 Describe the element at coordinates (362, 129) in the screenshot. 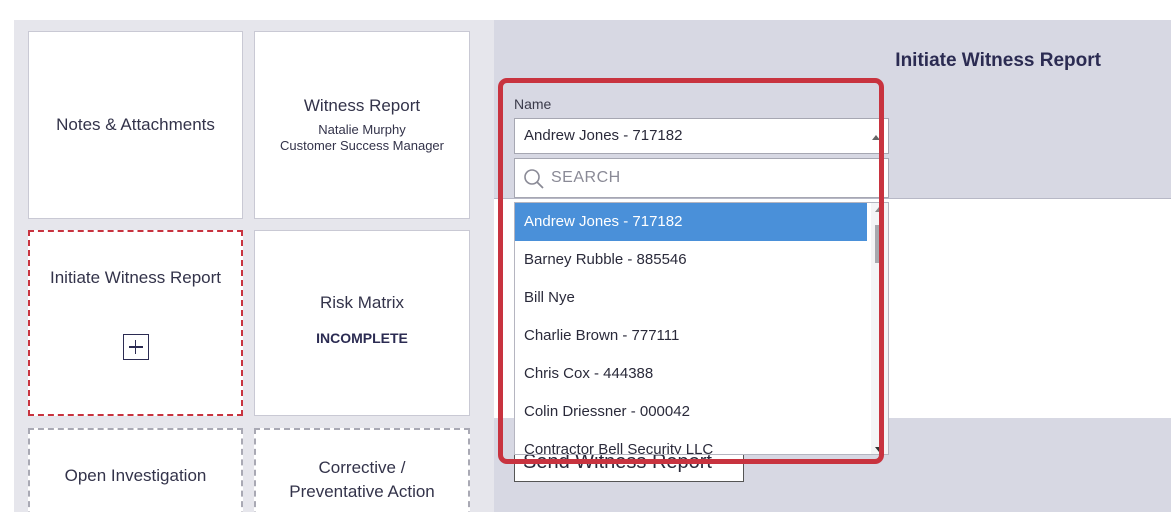

I see `witness-name: Natalie Murphy` at that location.